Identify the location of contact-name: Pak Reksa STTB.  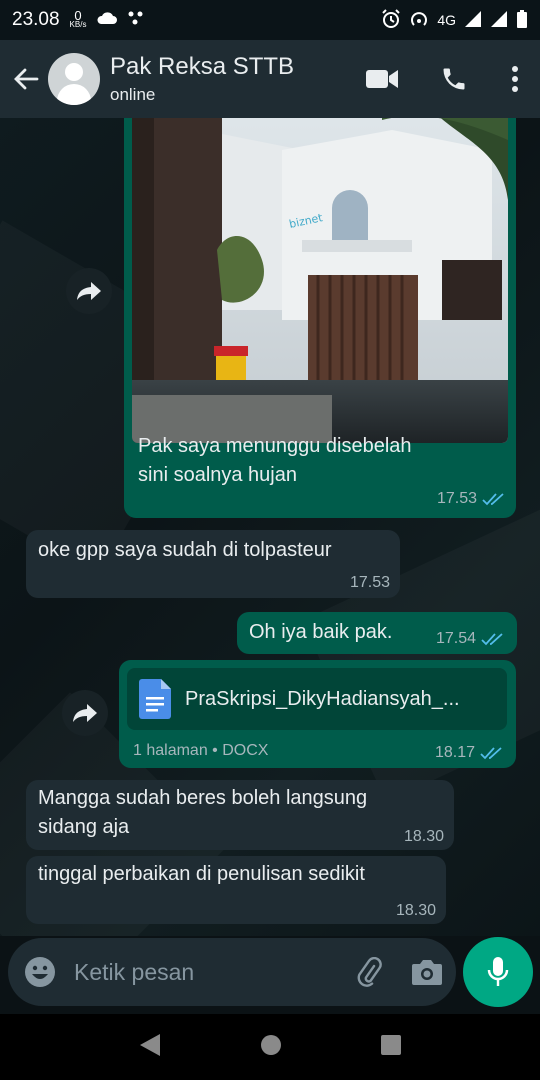
(202, 66).